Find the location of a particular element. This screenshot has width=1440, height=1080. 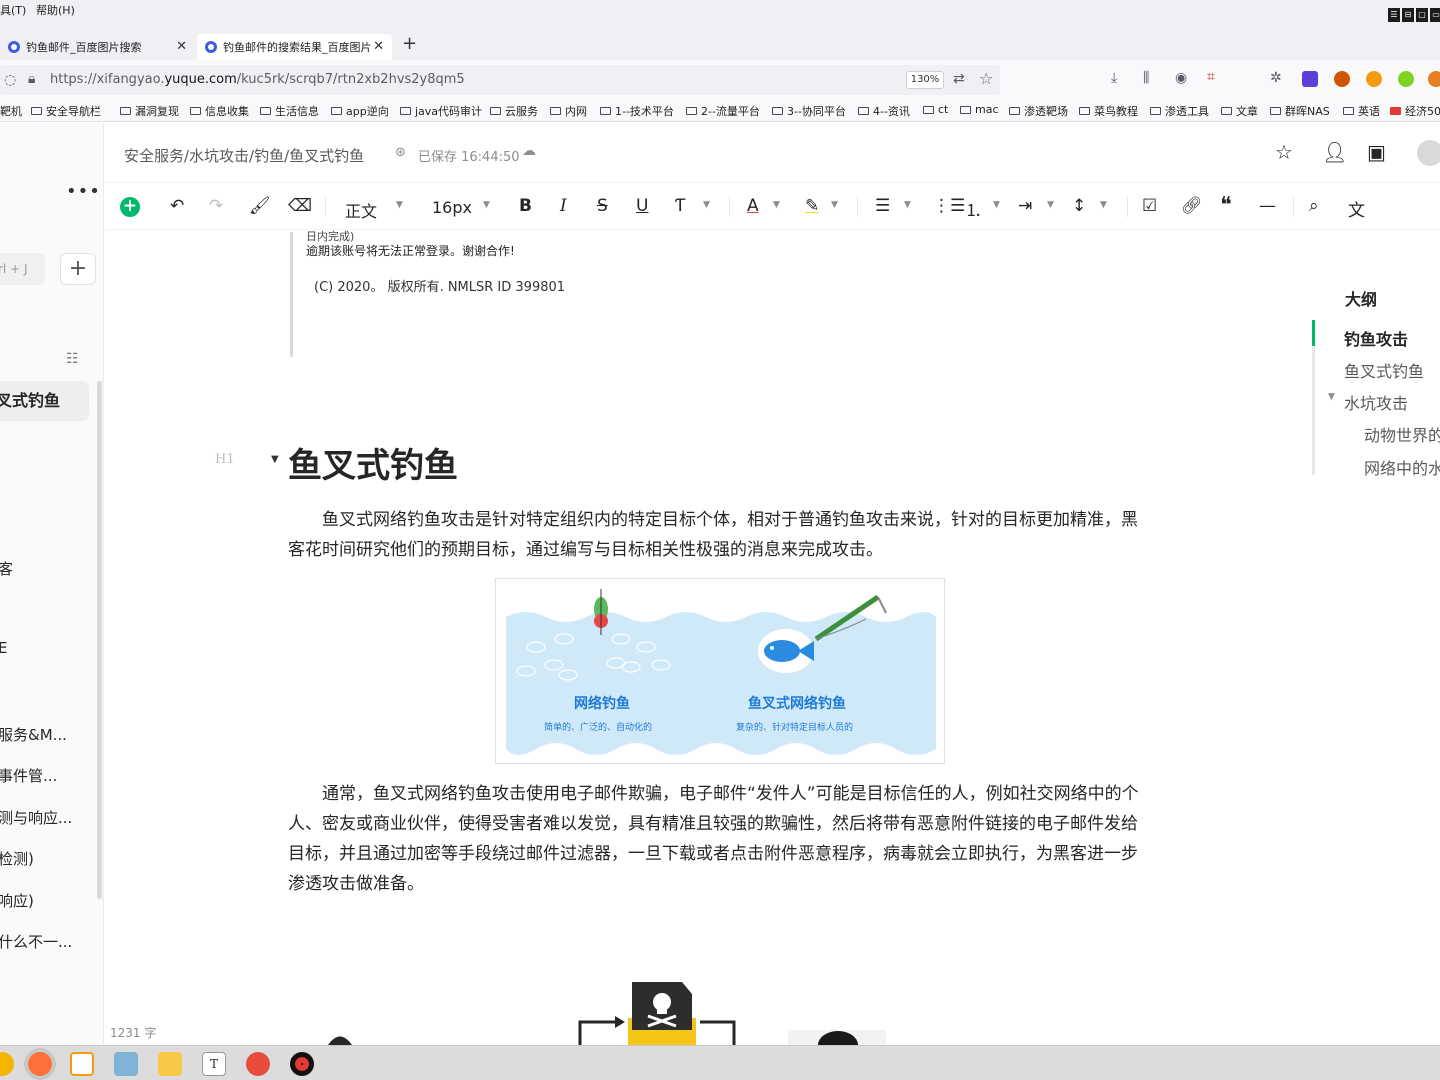

bookmark-item: 2--流量平台 is located at coordinates (723, 111).